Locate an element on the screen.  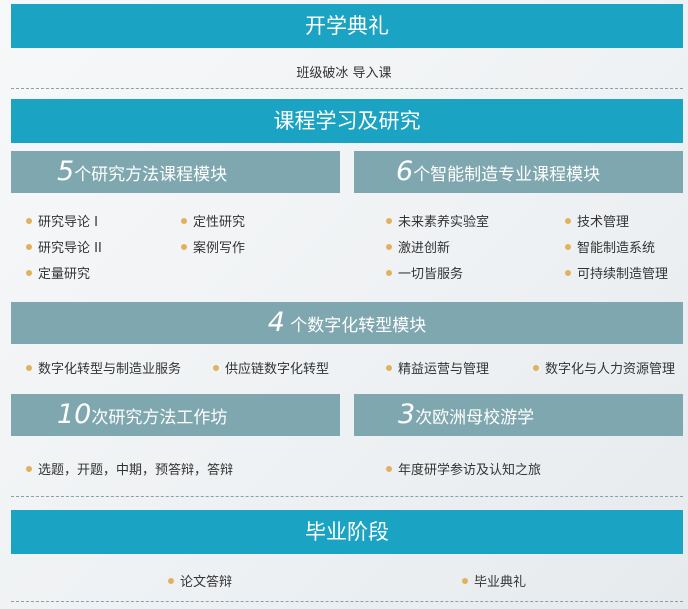
list-item: 研究导论 II is located at coordinates (64, 246).